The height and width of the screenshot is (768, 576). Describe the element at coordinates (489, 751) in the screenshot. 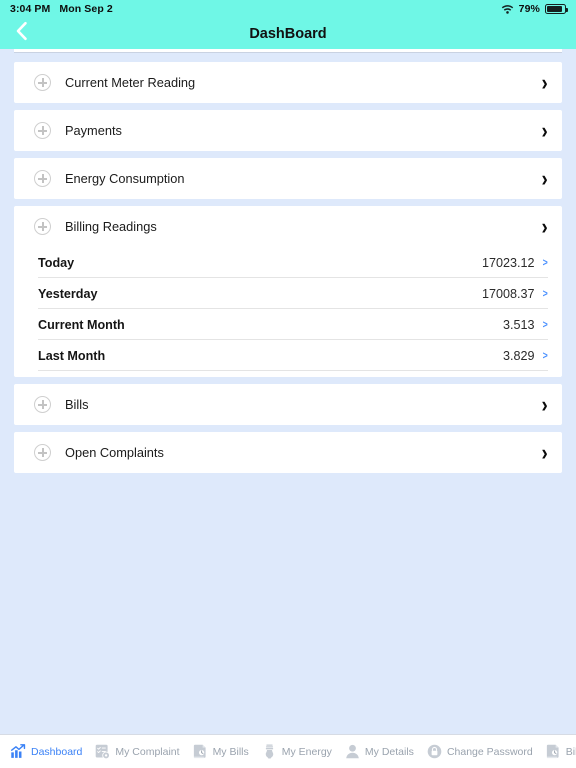

I see `tab-label: Change Password` at that location.